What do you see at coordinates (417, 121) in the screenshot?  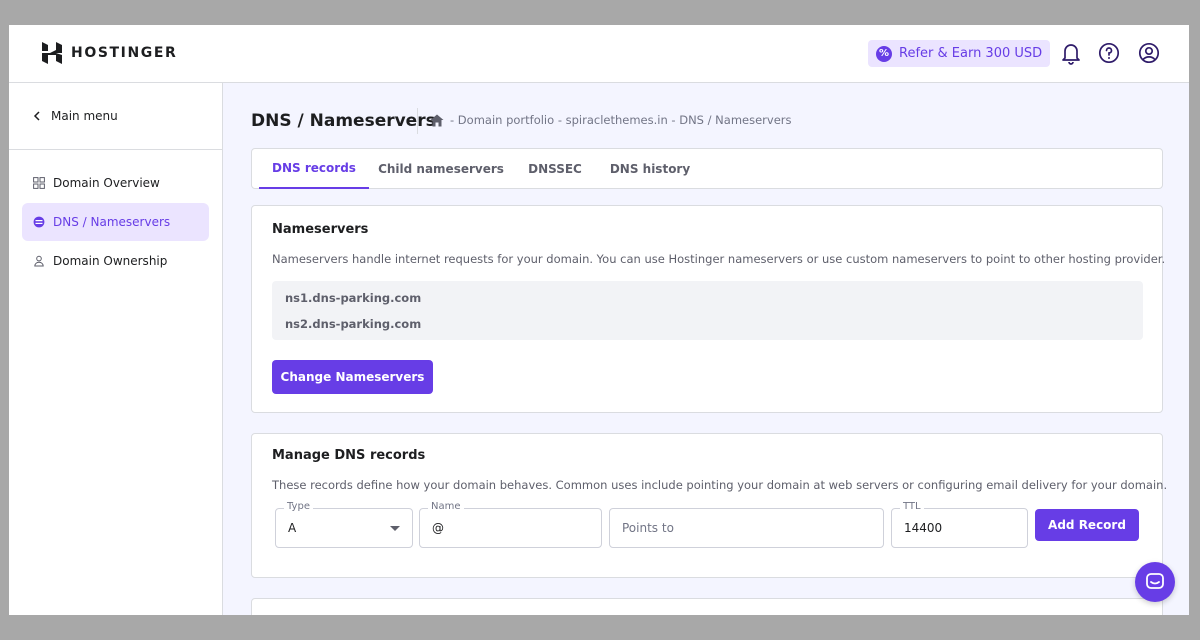 I see `breadcrumb-divider` at bounding box center [417, 121].